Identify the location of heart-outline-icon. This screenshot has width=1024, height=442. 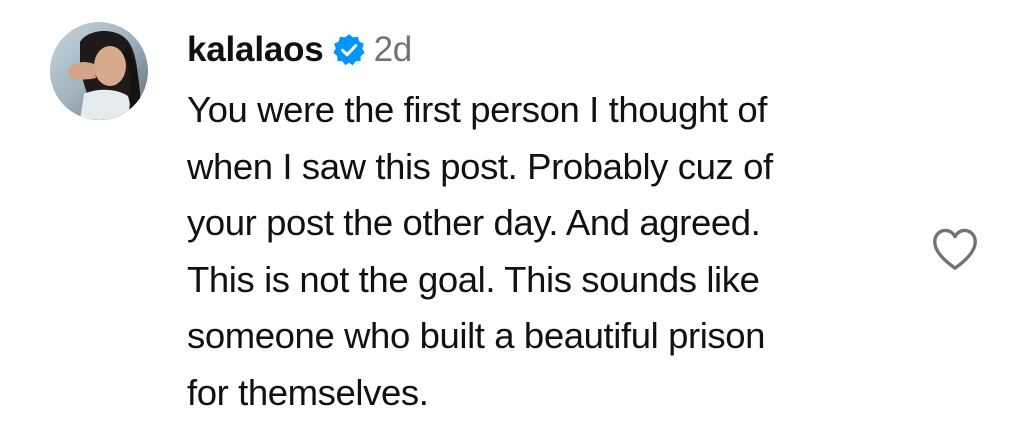
(955, 249).